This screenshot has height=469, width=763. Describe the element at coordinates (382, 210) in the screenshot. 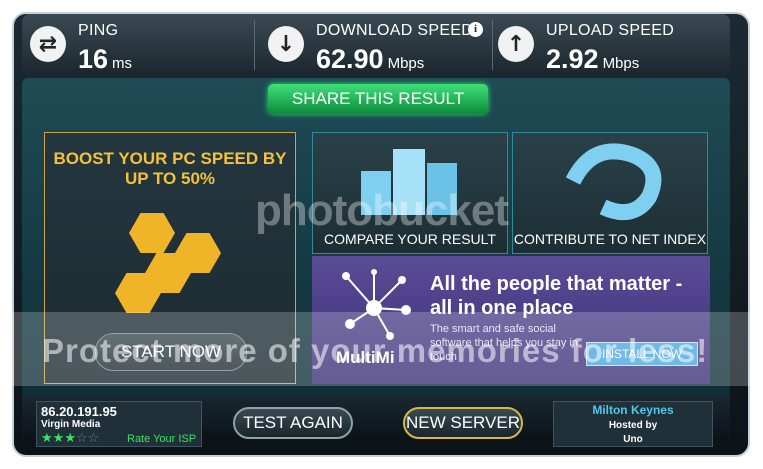

I see `watermark-brand: photobucket` at that location.